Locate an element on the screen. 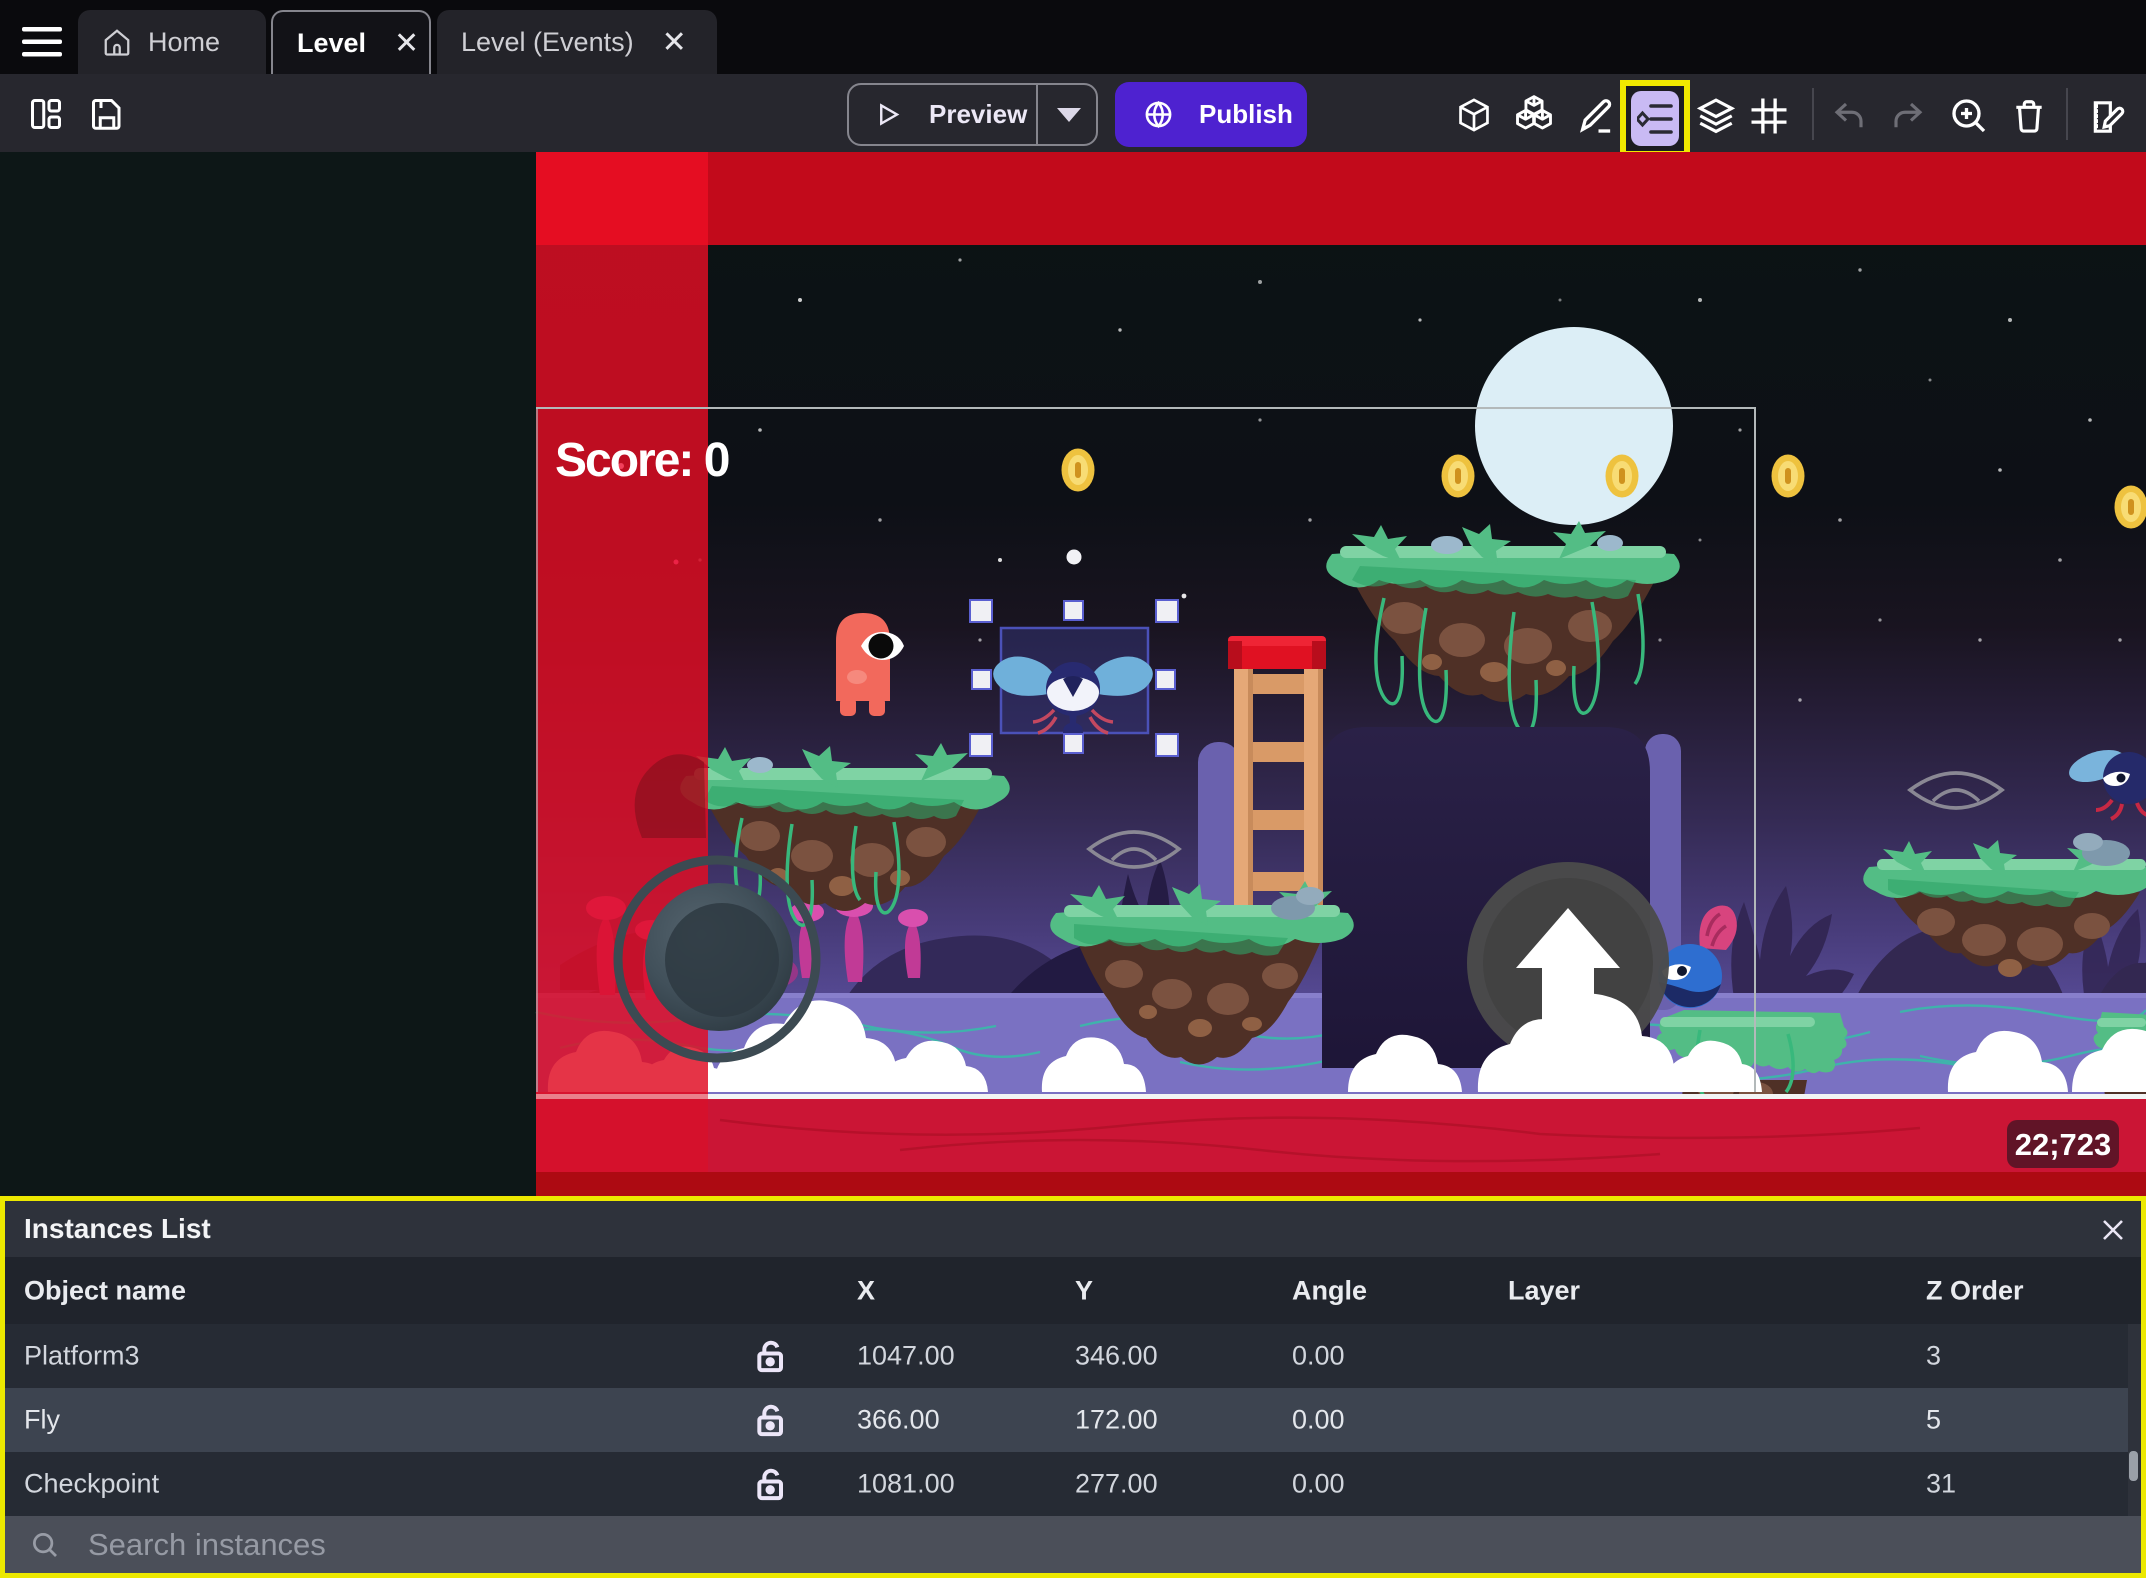 This screenshot has height=1578, width=2146. svg-text: 22;723 is located at coordinates (2063, 1144).